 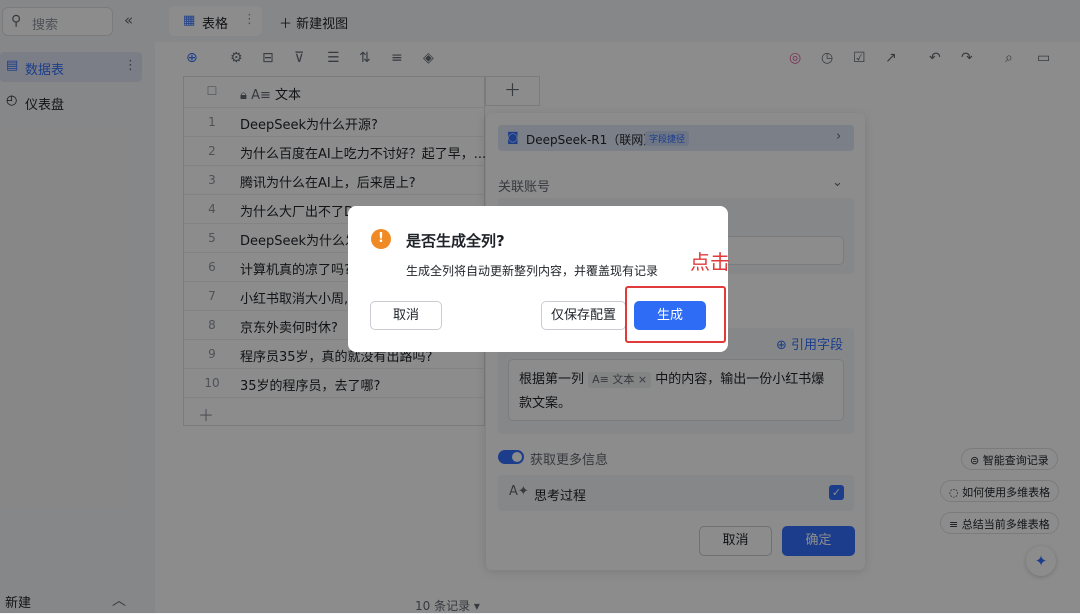 What do you see at coordinates (710, 262) in the screenshot?
I see `click-annotation: 点击` at bounding box center [710, 262].